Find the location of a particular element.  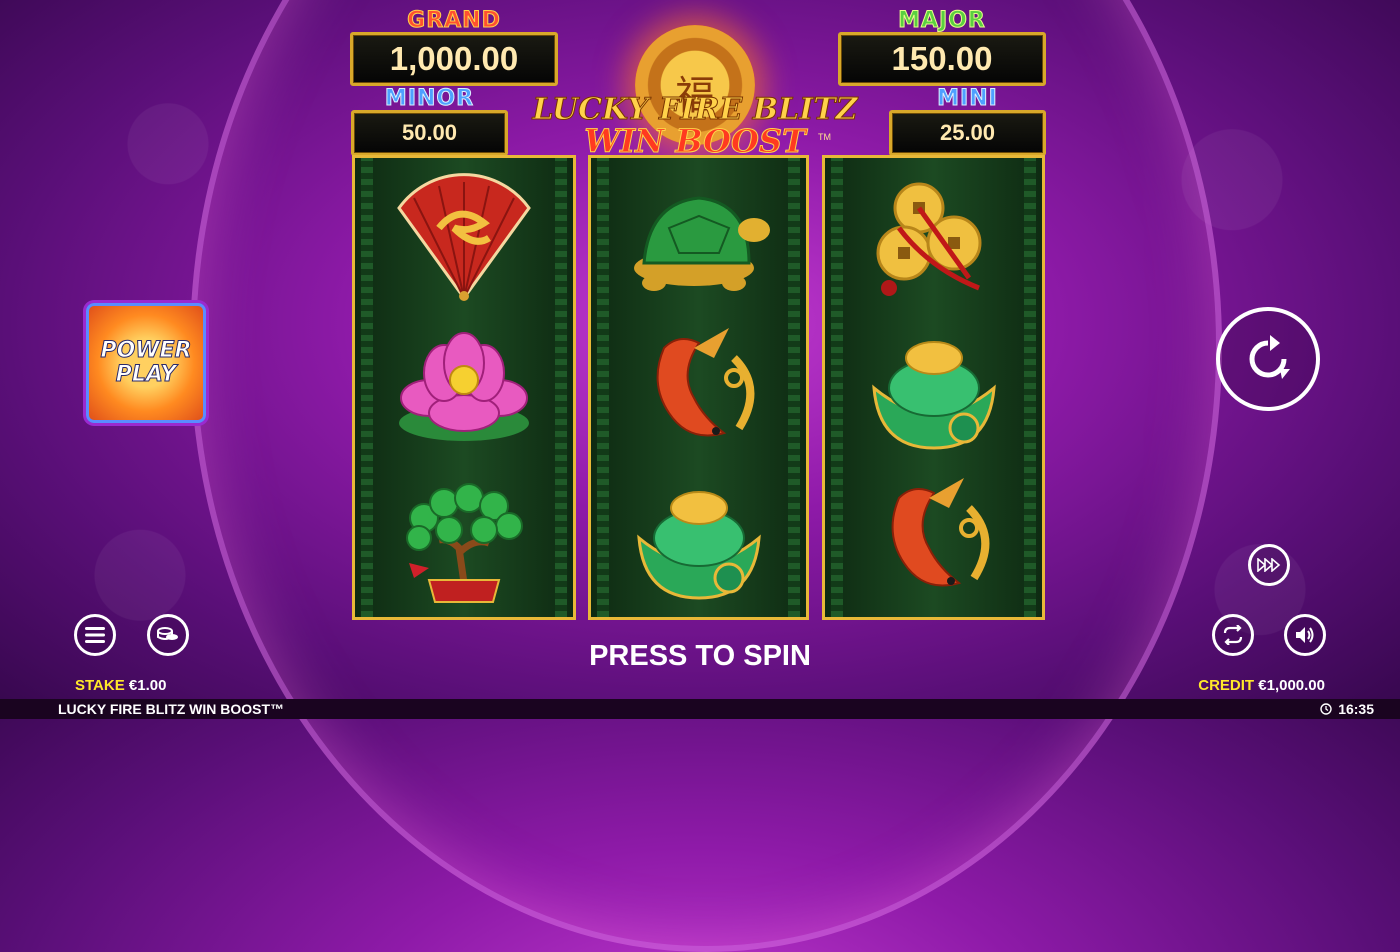

turbo-button is located at coordinates (1269, 565).